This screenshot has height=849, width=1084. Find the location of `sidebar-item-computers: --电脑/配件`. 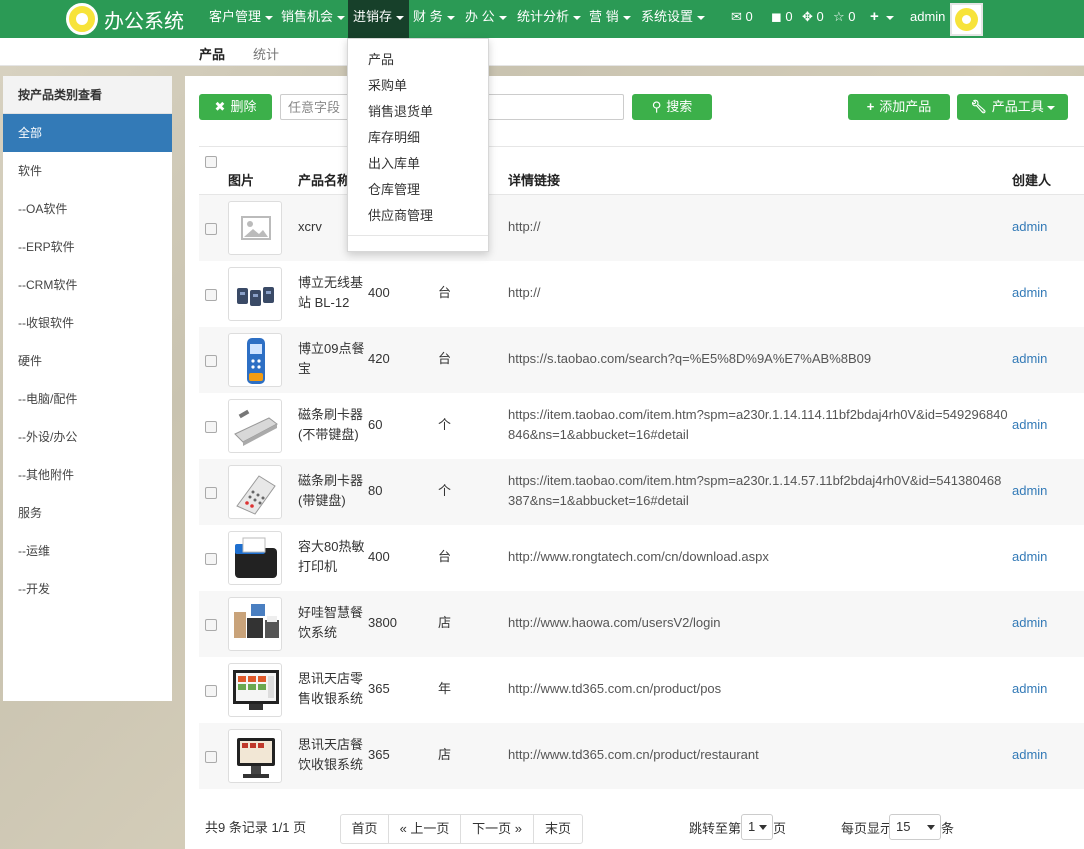

sidebar-item-computers: --电脑/配件 is located at coordinates (87, 399).